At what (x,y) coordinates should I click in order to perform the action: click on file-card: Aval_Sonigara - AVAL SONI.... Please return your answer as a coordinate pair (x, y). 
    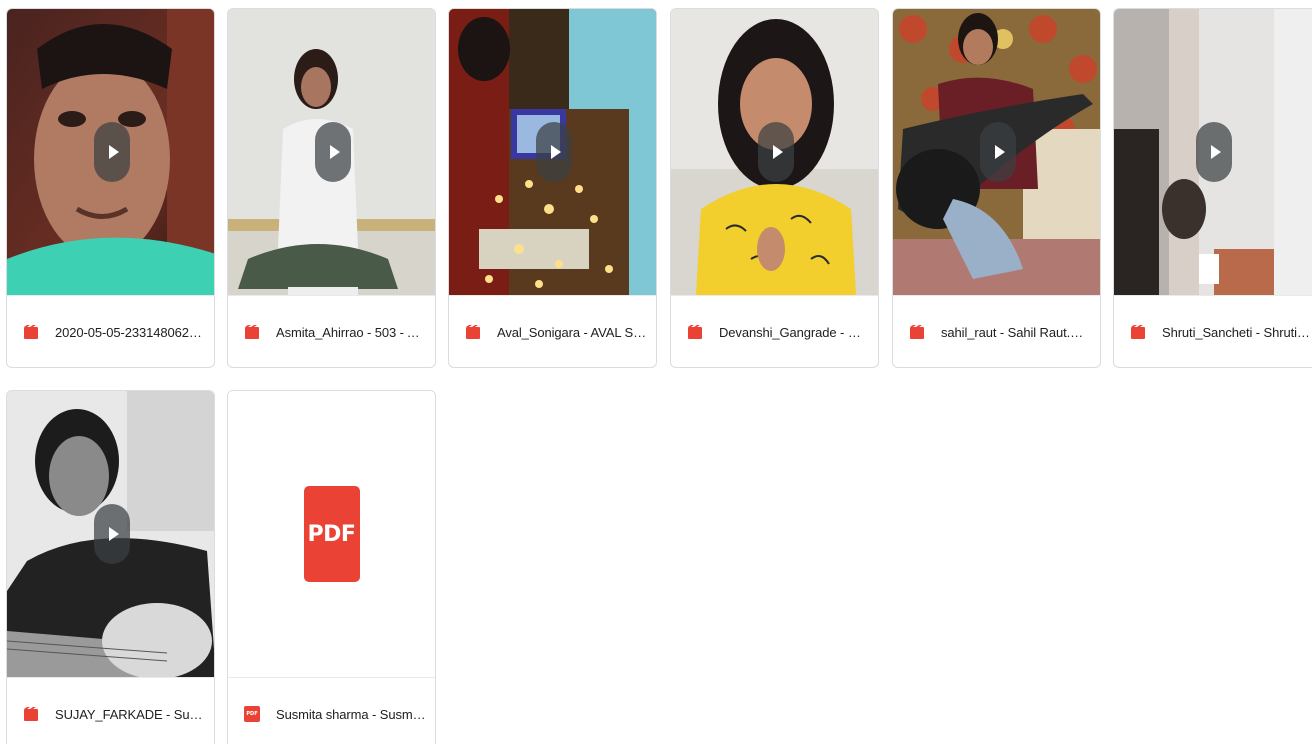
    Looking at the image, I should click on (552, 188).